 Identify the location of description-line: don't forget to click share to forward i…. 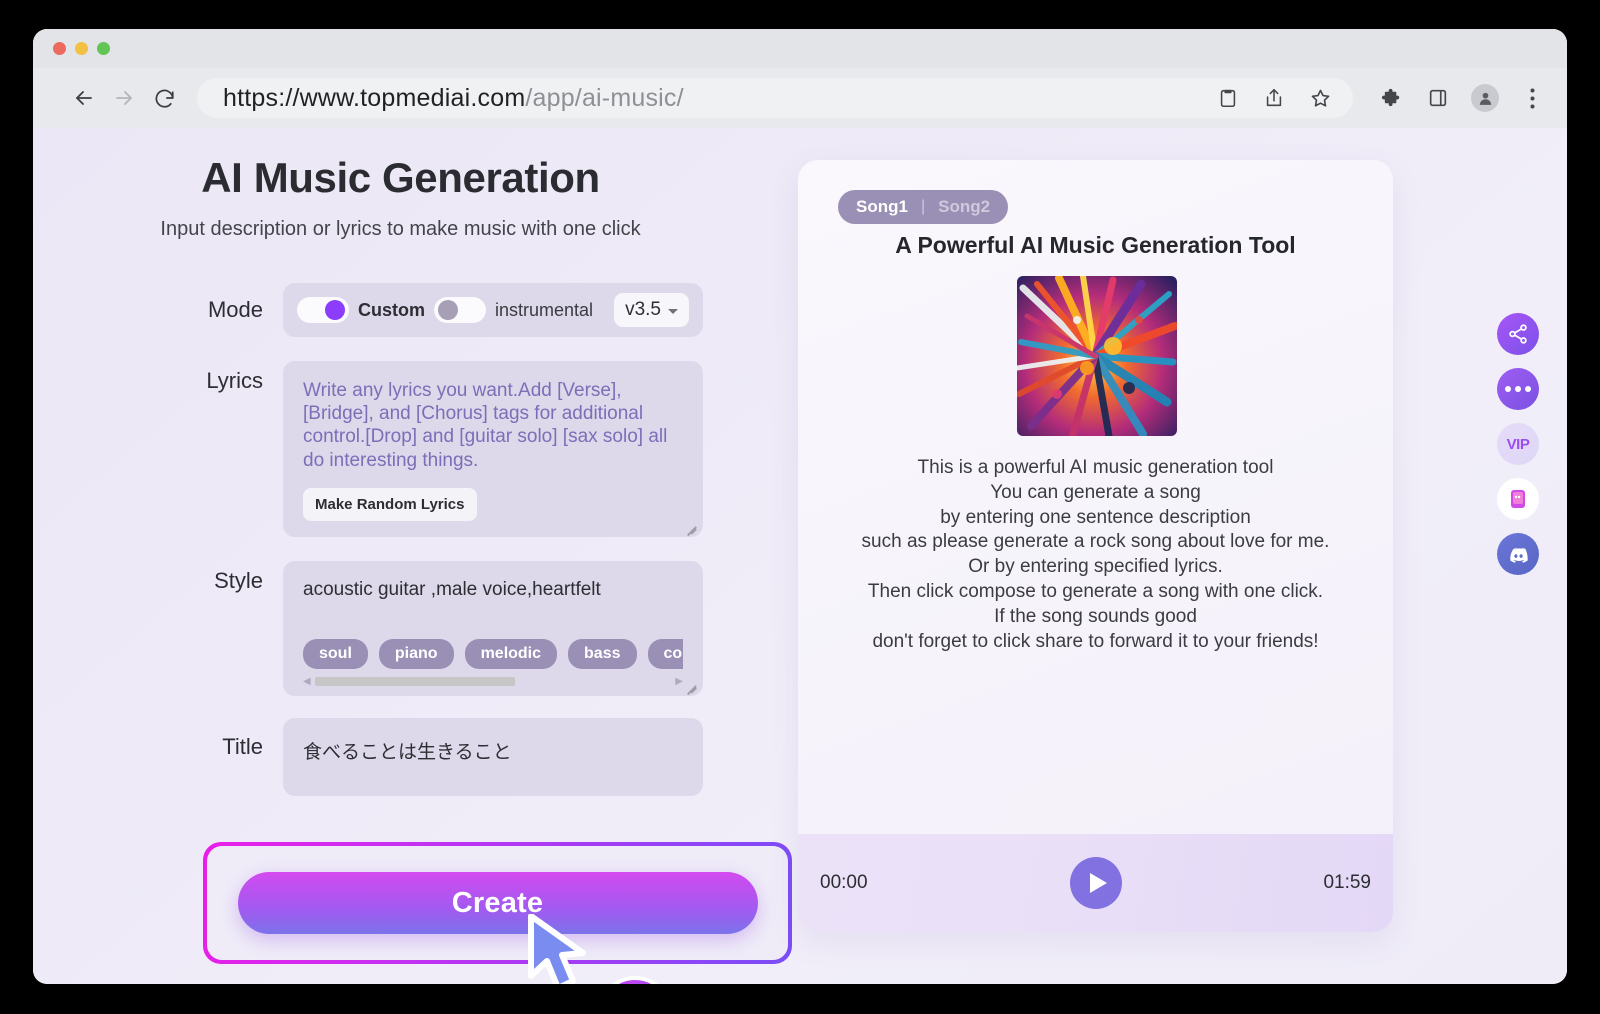
(1095, 641).